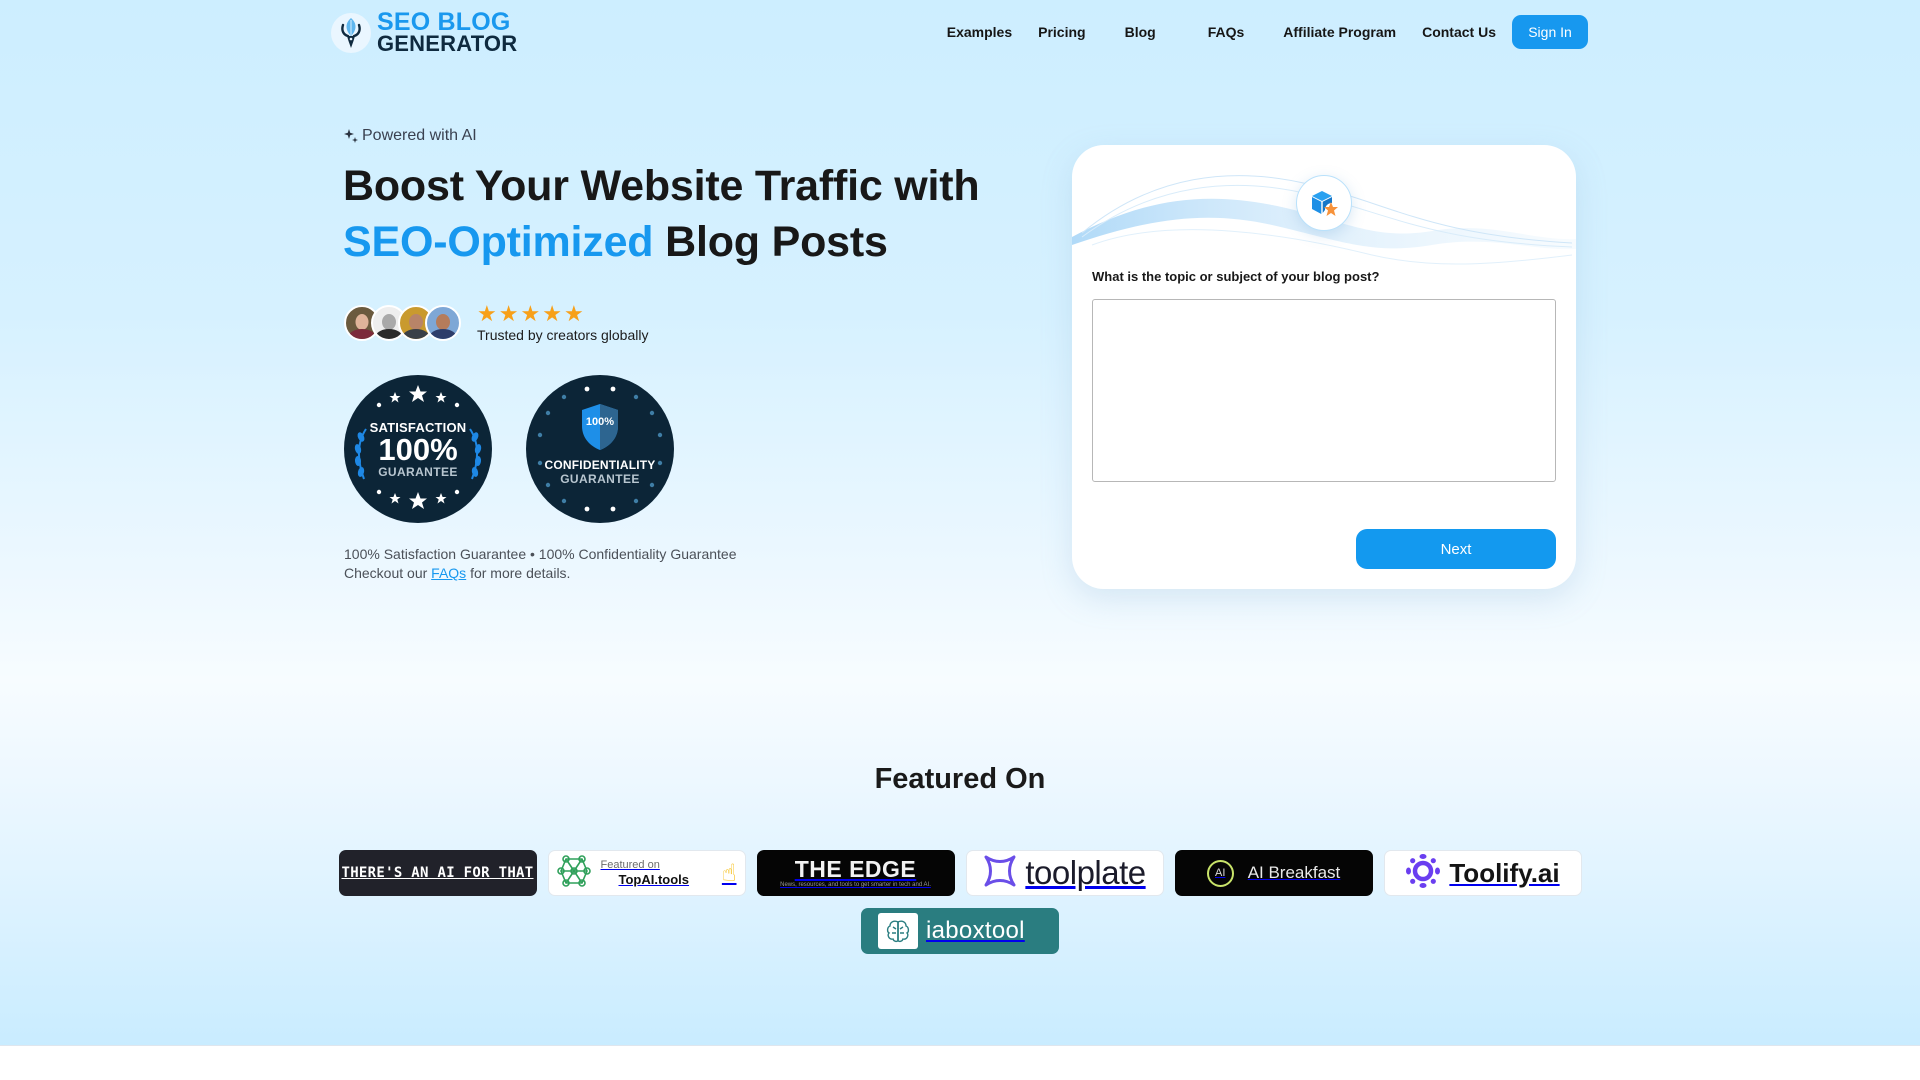 Image resolution: width=1920 pixels, height=1080 pixels. What do you see at coordinates (444, 22) in the screenshot?
I see `logo-text-line1: SEO BLOG` at bounding box center [444, 22].